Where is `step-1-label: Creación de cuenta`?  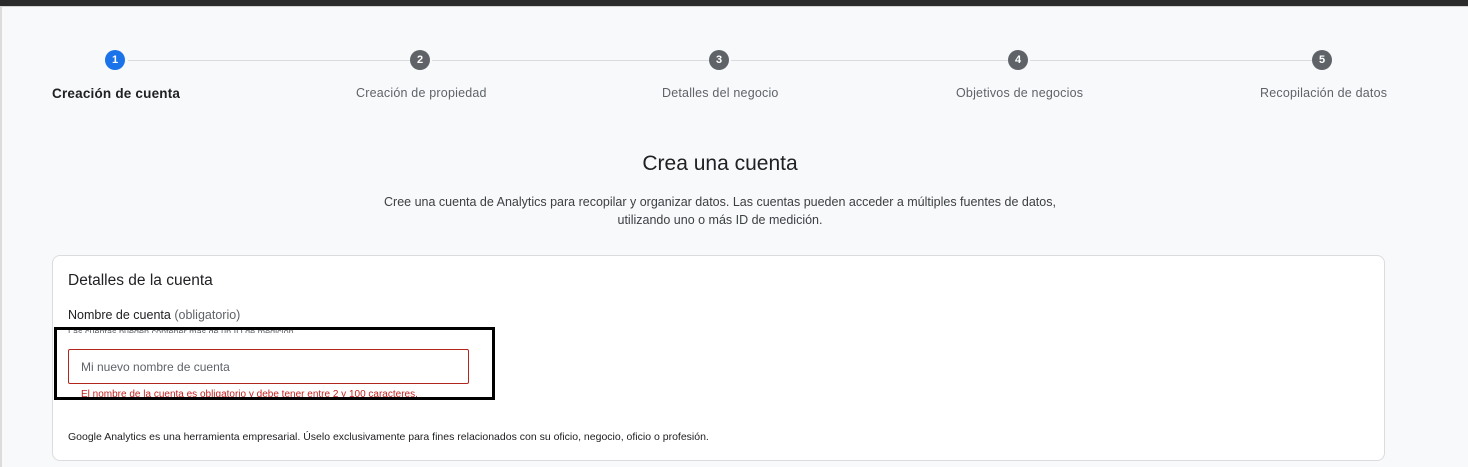
step-1-label: Creación de cuenta is located at coordinates (116, 93).